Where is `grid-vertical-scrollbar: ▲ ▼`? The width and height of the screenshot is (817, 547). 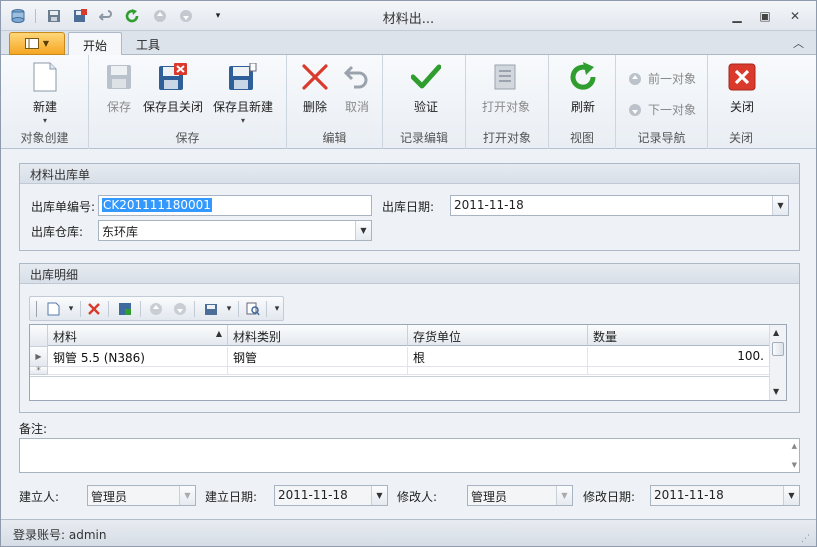
grid-vertical-scrollbar: ▲ ▼ is located at coordinates (777, 362).